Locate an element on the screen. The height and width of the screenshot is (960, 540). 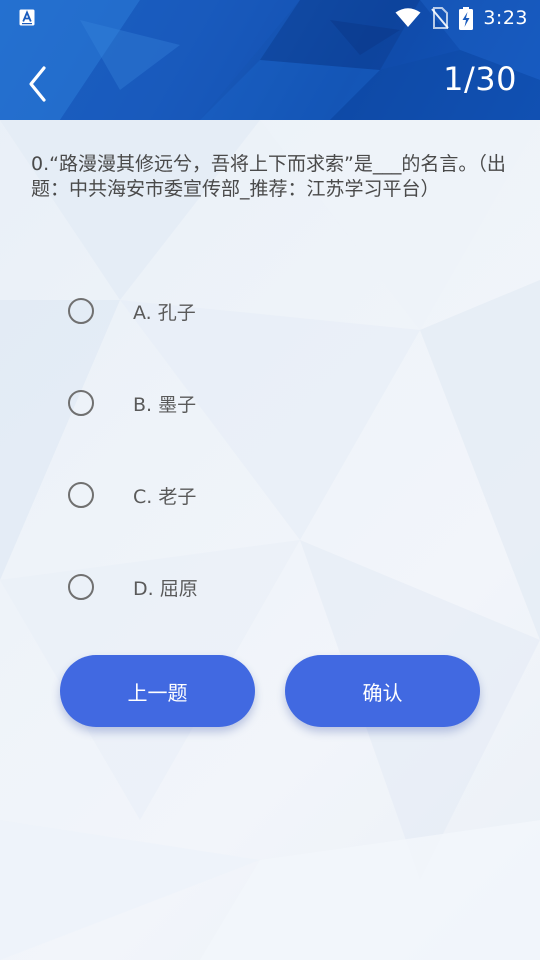
option-d: D. 屈原 is located at coordinates (133, 587).